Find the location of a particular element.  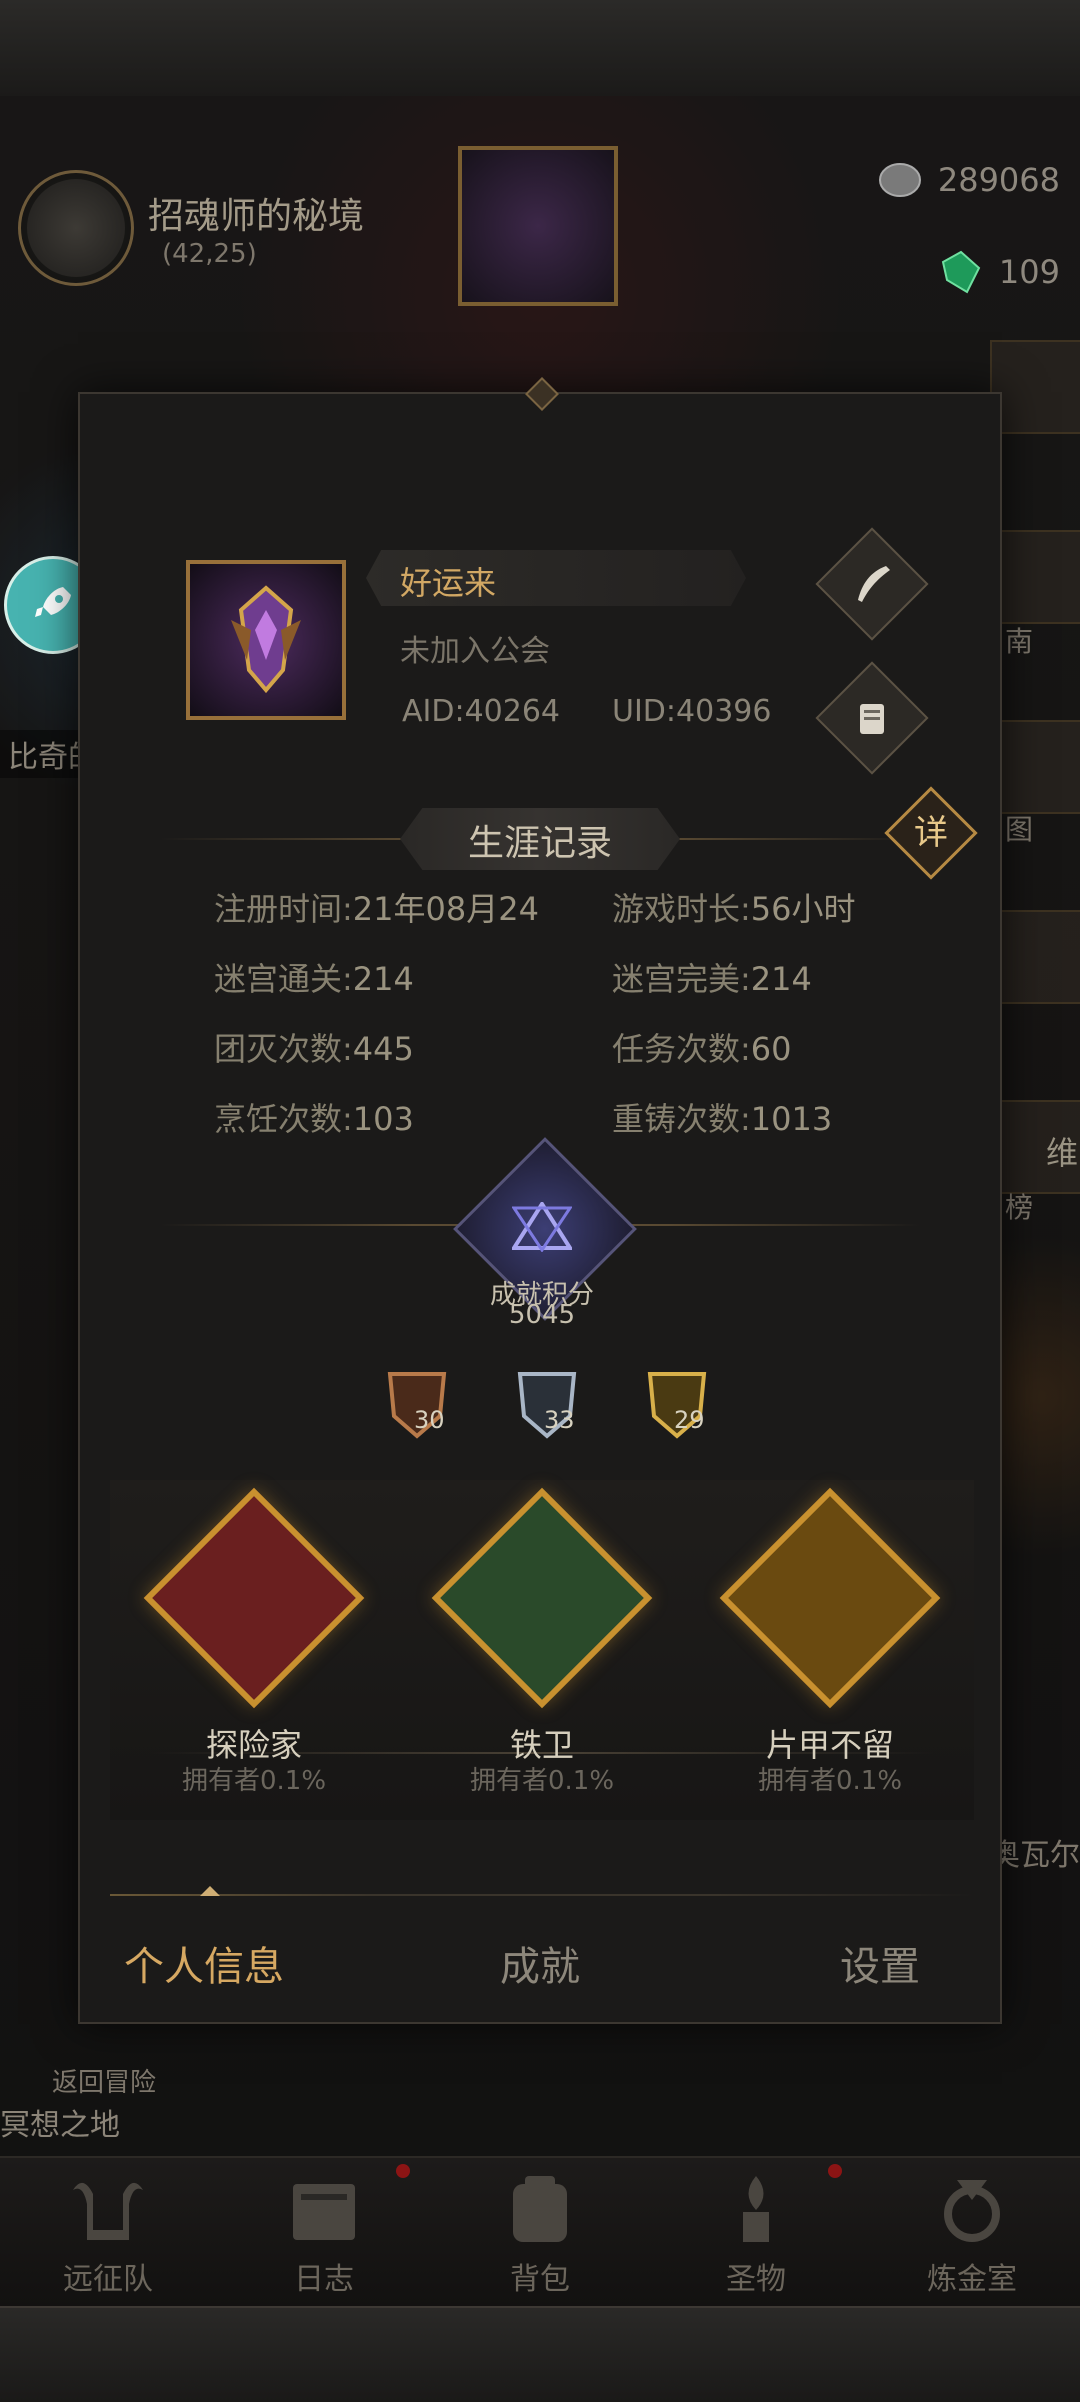

career-record-title: 生涯记录 is located at coordinates (539, 843).